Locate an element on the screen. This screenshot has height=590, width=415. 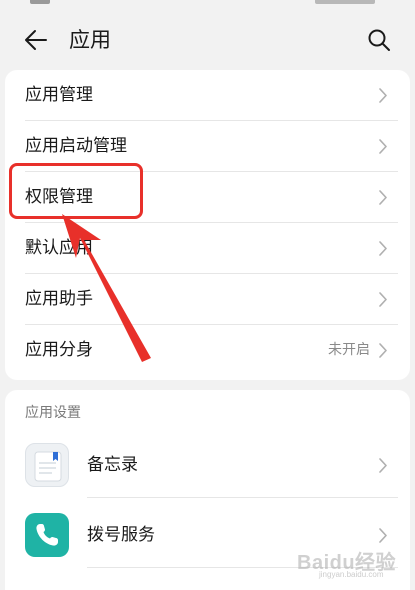
arrow-left-icon is located at coordinates (36, 40).